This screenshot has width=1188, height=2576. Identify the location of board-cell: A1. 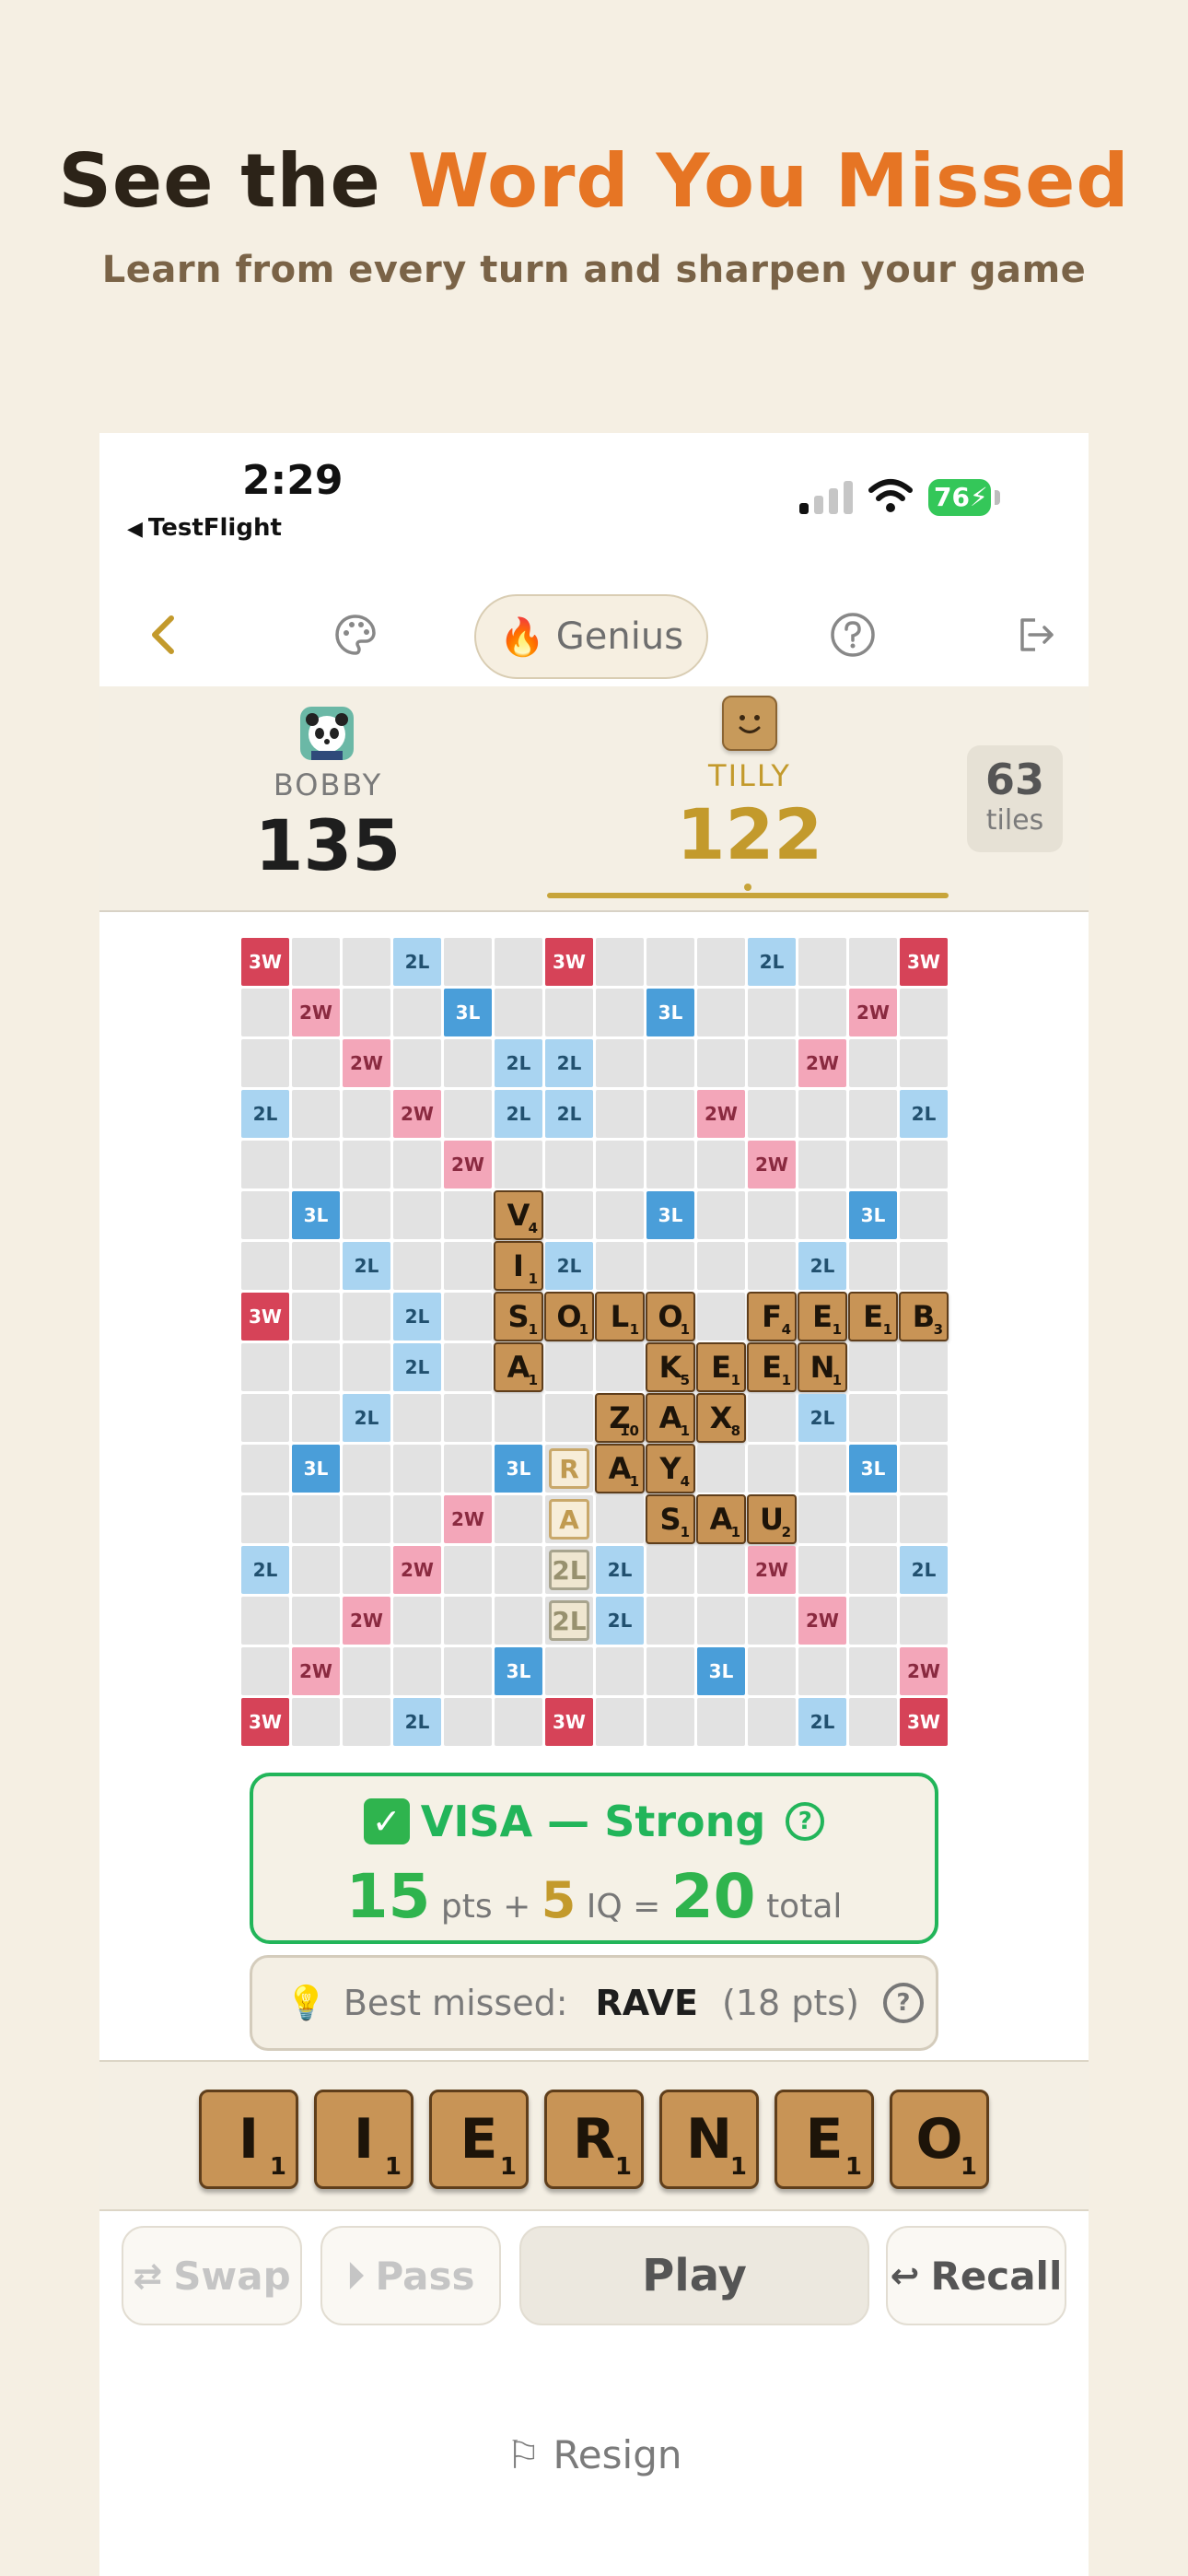
(721, 1519).